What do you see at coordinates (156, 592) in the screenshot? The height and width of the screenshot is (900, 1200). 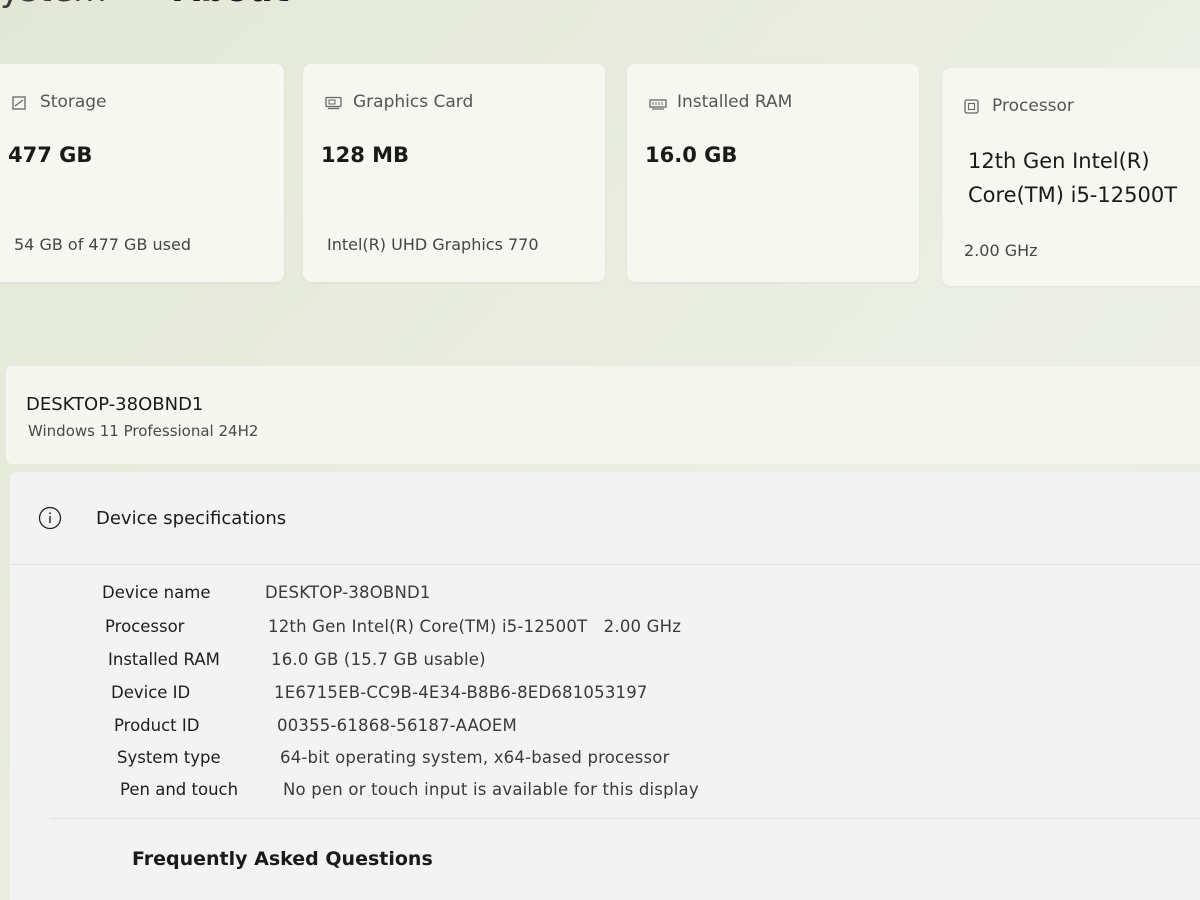 I see `spec-label: Device name` at bounding box center [156, 592].